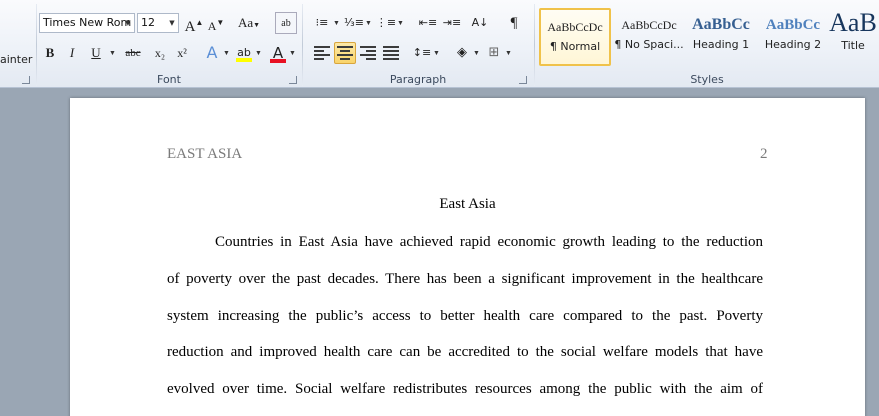 This screenshot has height=416, width=879. Describe the element at coordinates (26, 80) in the screenshot. I see `clipboard-launcher-icon` at that location.